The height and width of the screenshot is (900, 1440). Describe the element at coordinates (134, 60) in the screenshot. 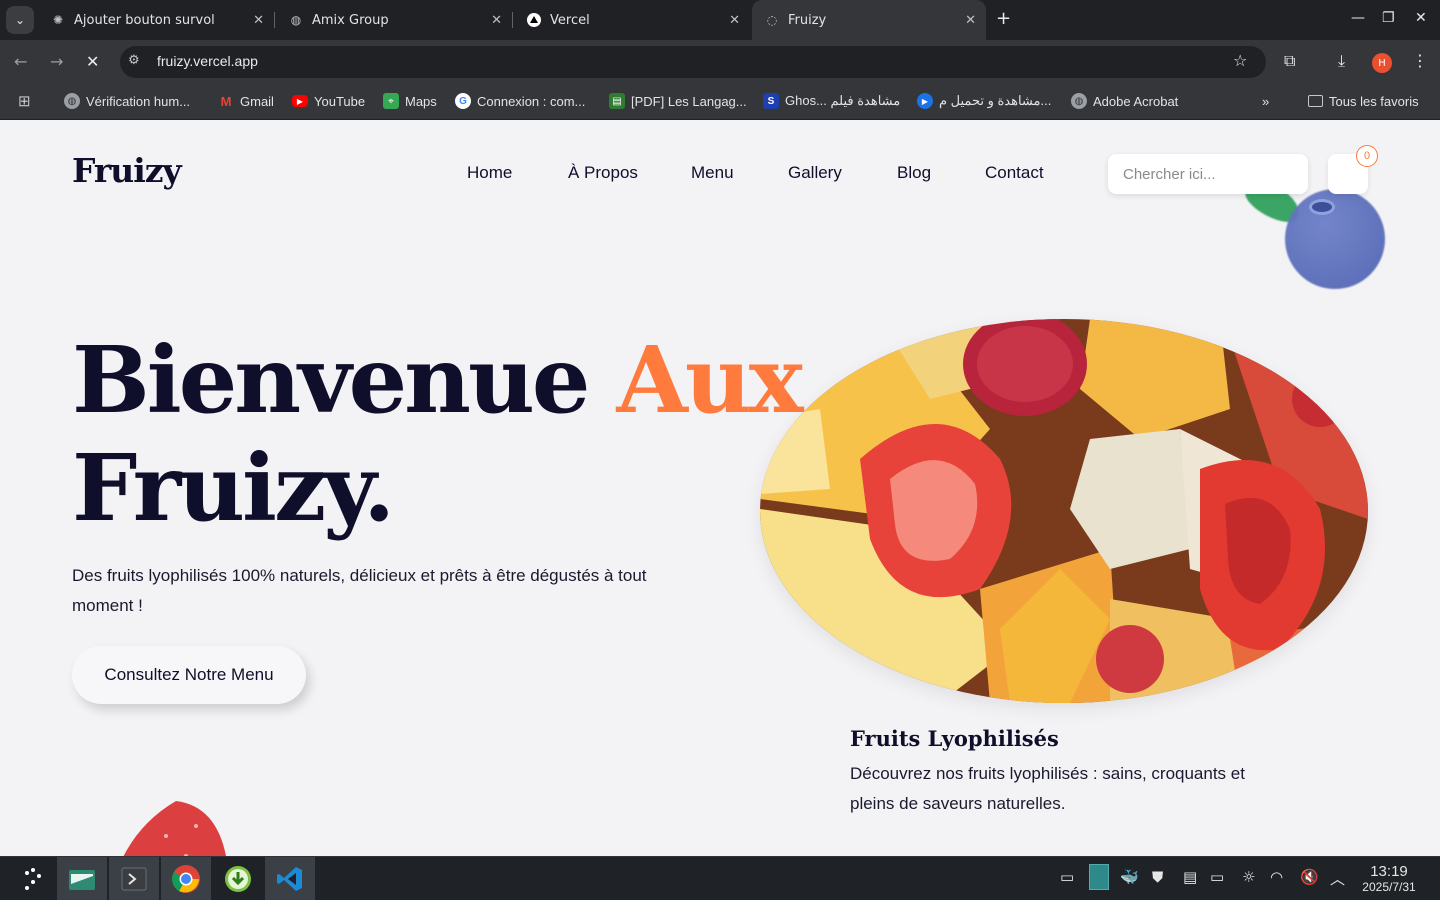

I see `site-info-icon: ⚙` at that location.